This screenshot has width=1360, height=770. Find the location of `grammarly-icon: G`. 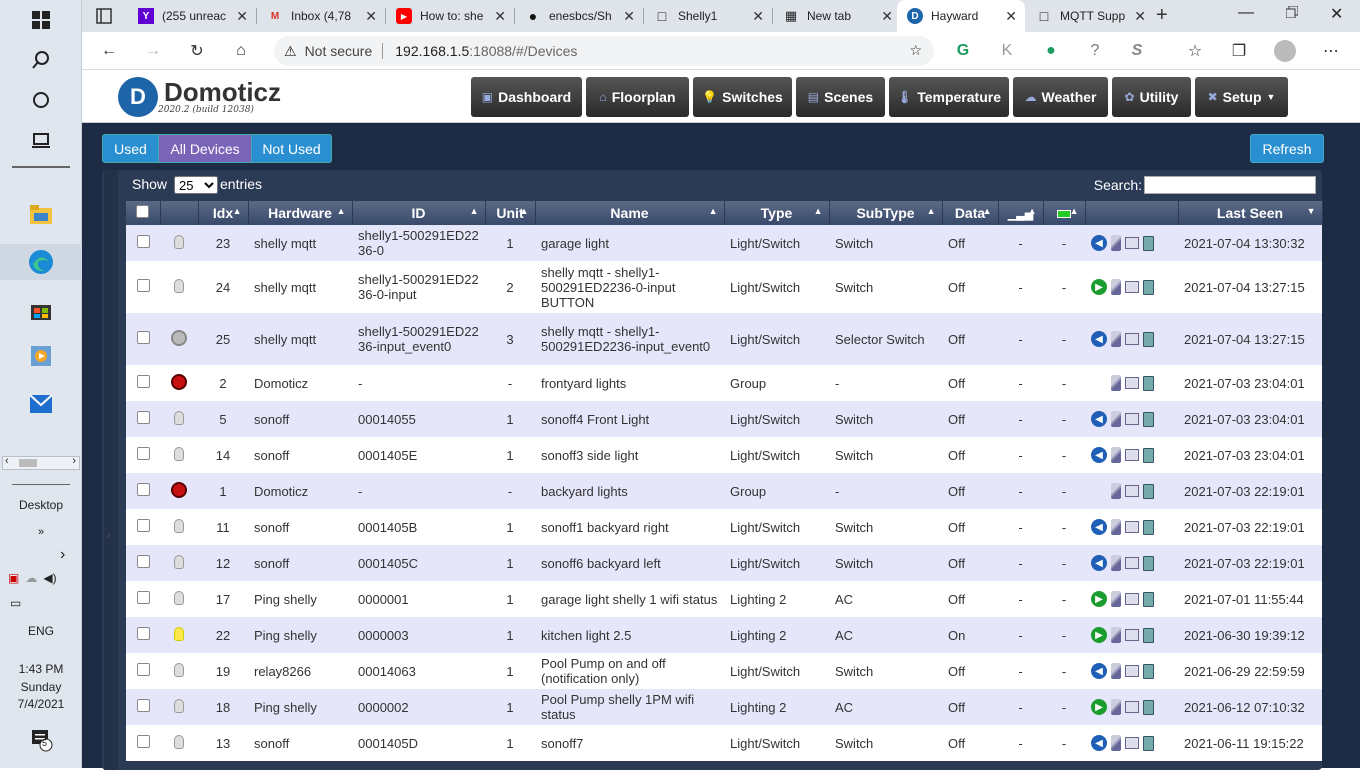

grammarly-icon: G is located at coordinates (963, 51).